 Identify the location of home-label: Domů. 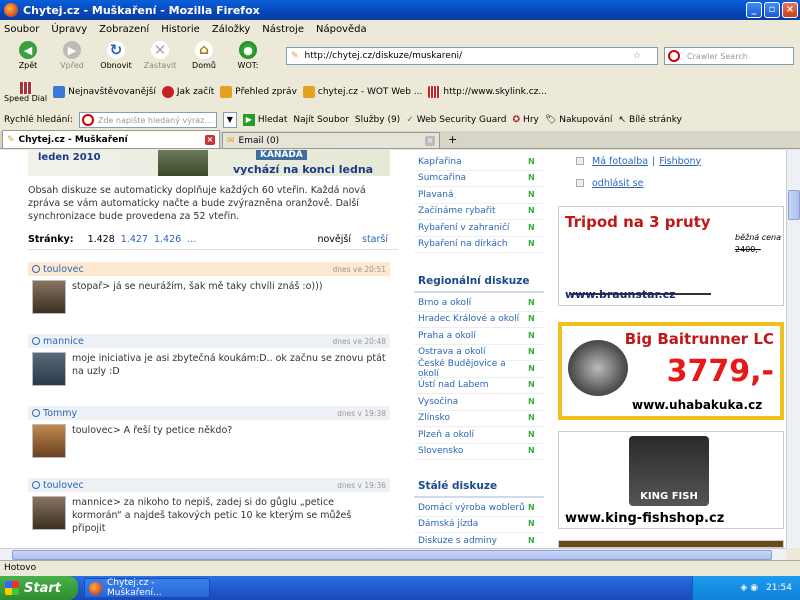
(204, 65).